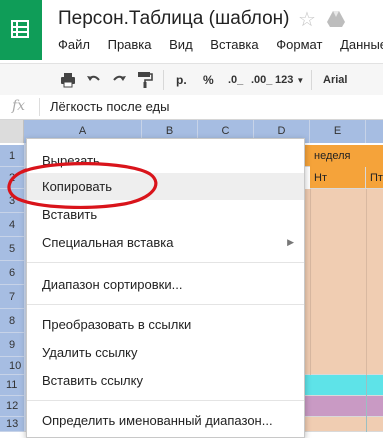  I want to click on row-header: 5, so click(12, 249).